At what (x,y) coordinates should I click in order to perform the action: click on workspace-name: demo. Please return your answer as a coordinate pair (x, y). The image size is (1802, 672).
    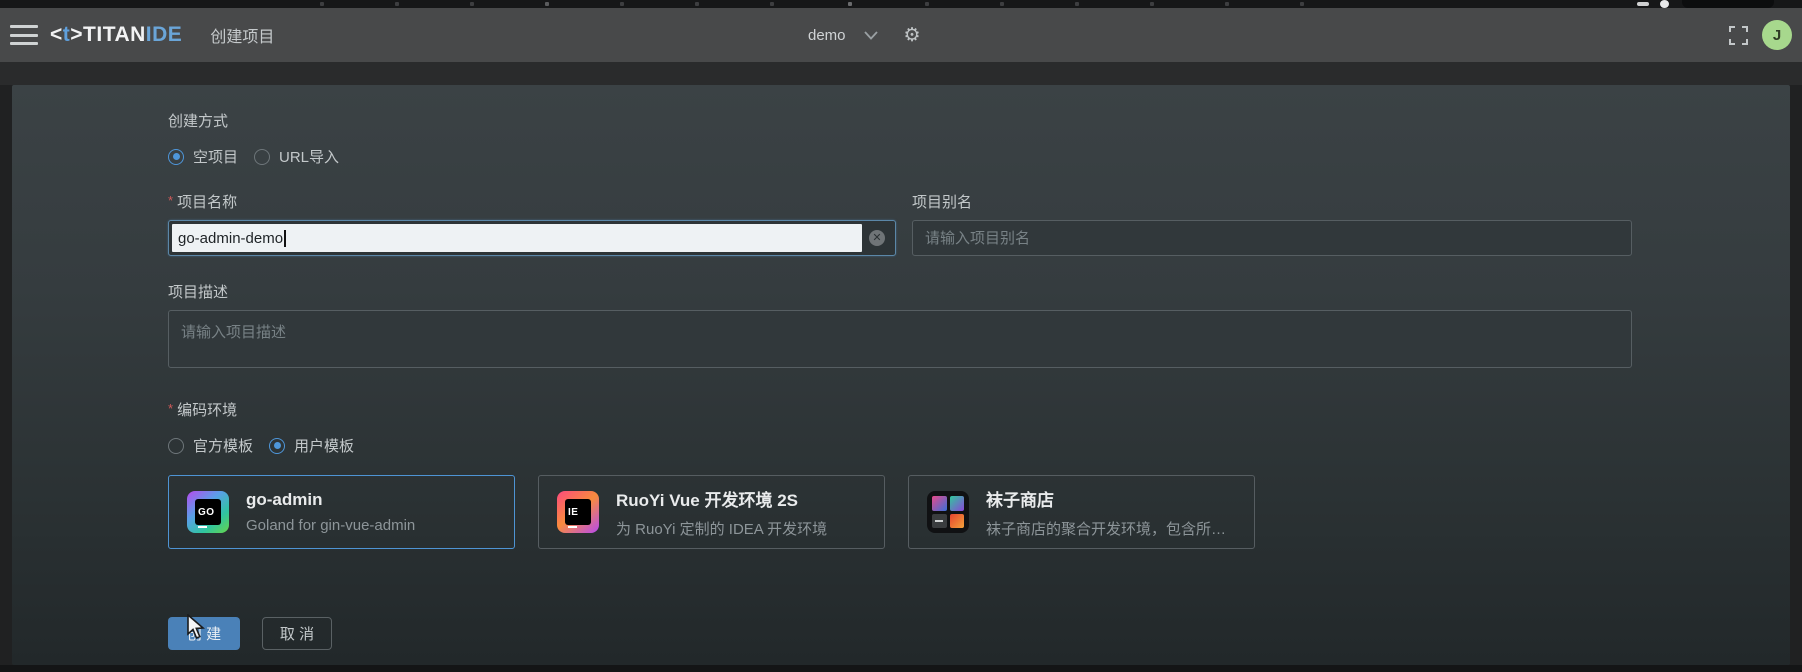
    Looking at the image, I should click on (827, 35).